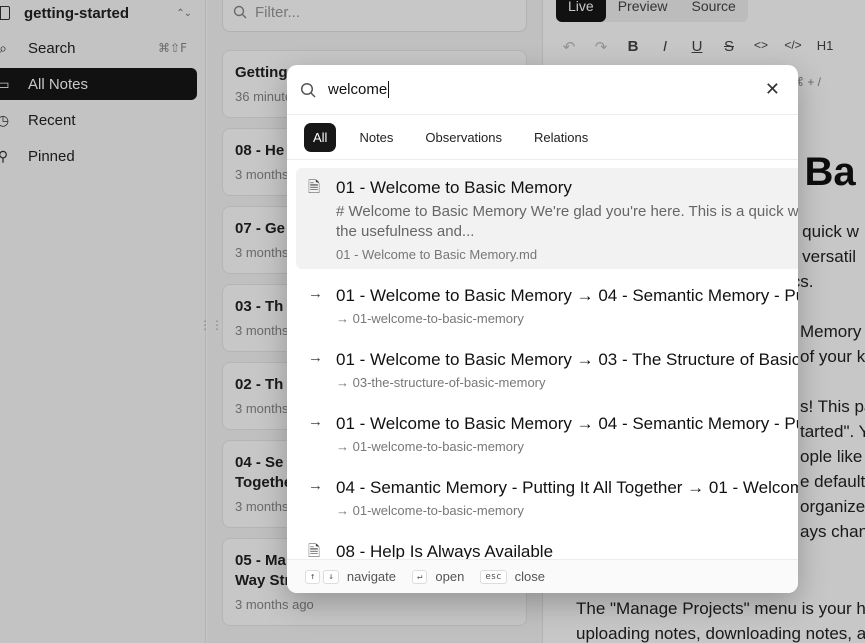  Describe the element at coordinates (420, 576) in the screenshot. I see `key-enter: ↵` at that location.